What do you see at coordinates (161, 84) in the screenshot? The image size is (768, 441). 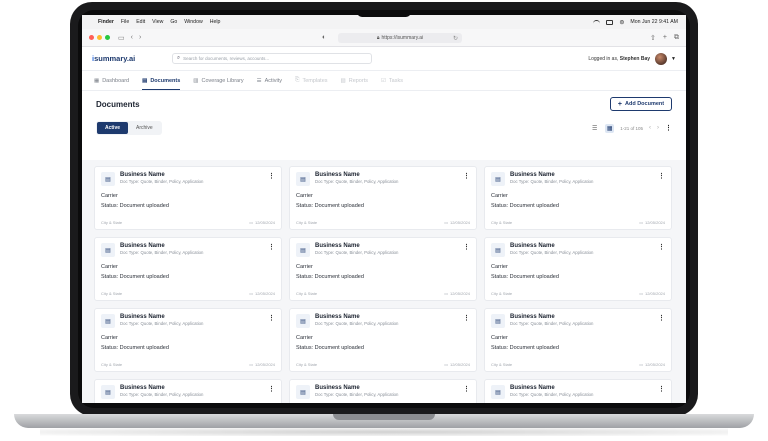 I see `tab-documents: ▤ Documents` at bounding box center [161, 84].